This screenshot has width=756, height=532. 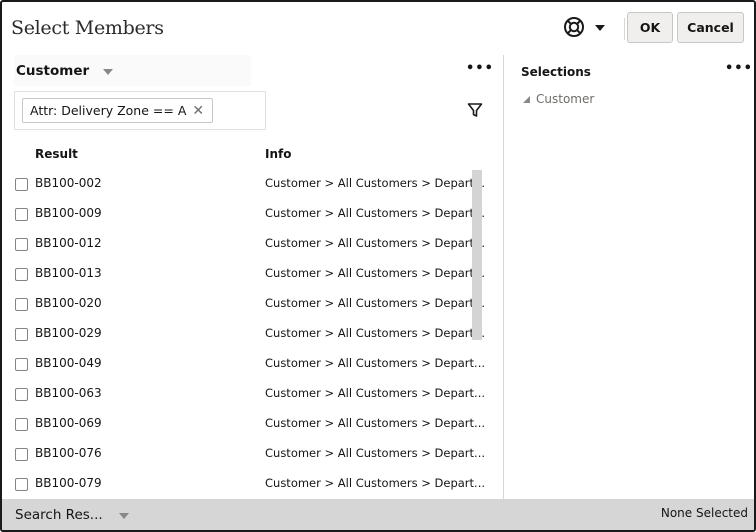 I want to click on panel-divider, so click(x=503, y=277).